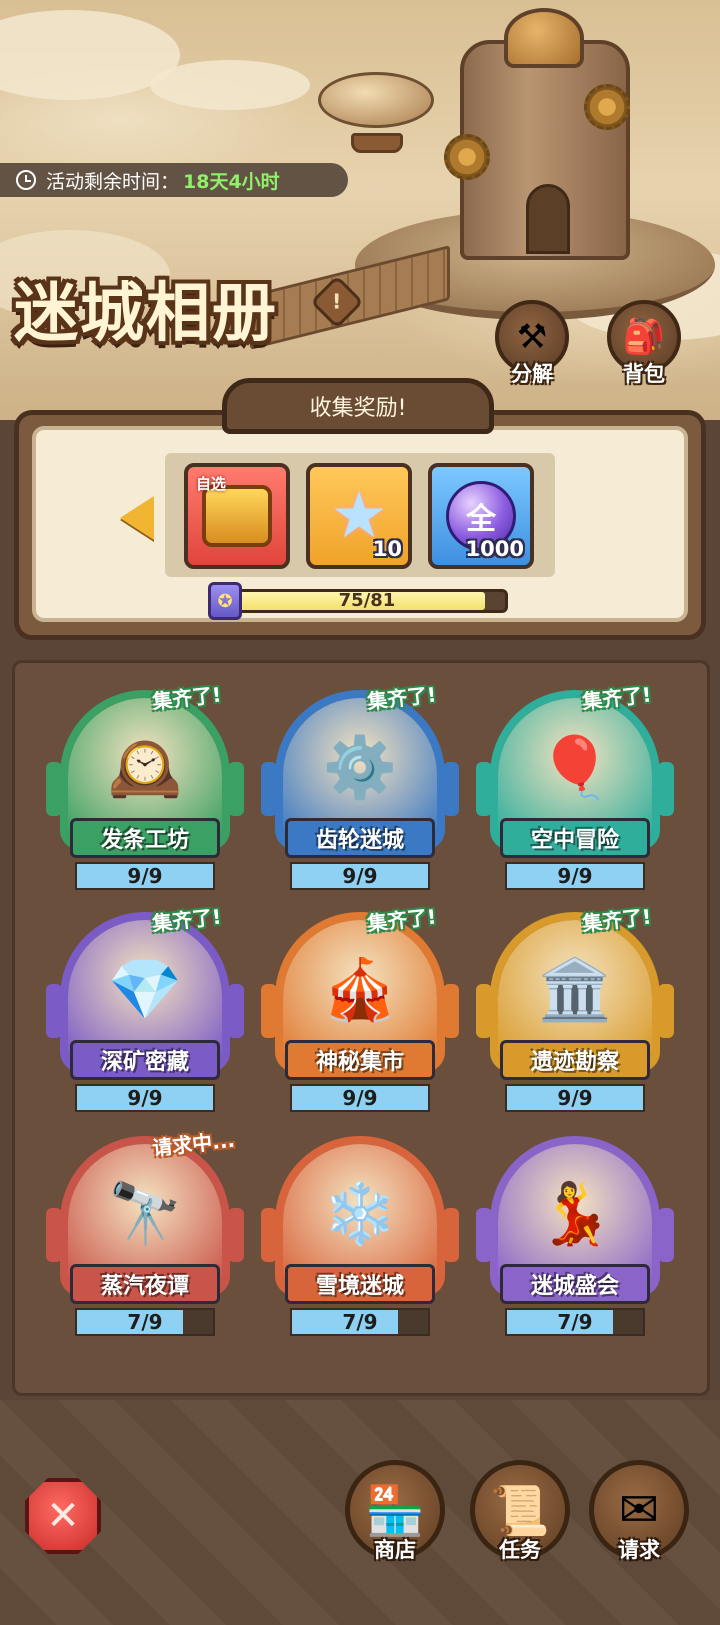 This screenshot has width=720, height=1625. Describe the element at coordinates (145, 1214) in the screenshot. I see `album-art-icon: 🔭` at that location.